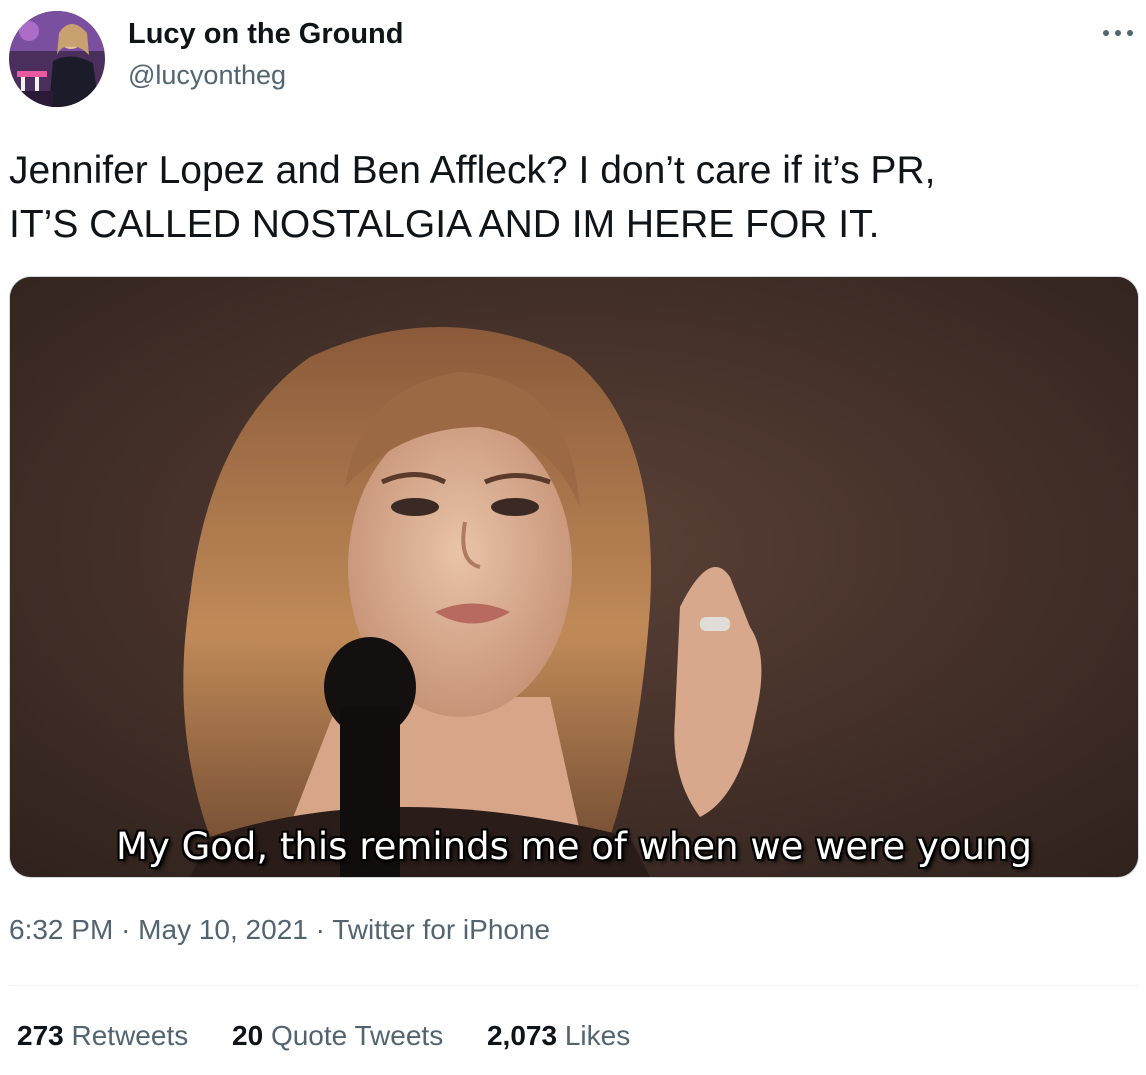 The image size is (1146, 1075). I want to click on retweets-label: Retweets, so click(130, 1035).